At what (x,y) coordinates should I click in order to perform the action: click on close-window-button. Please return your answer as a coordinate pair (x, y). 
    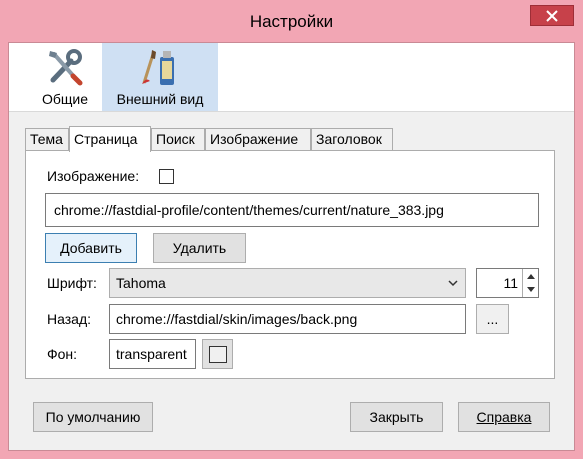
    Looking at the image, I should click on (552, 15).